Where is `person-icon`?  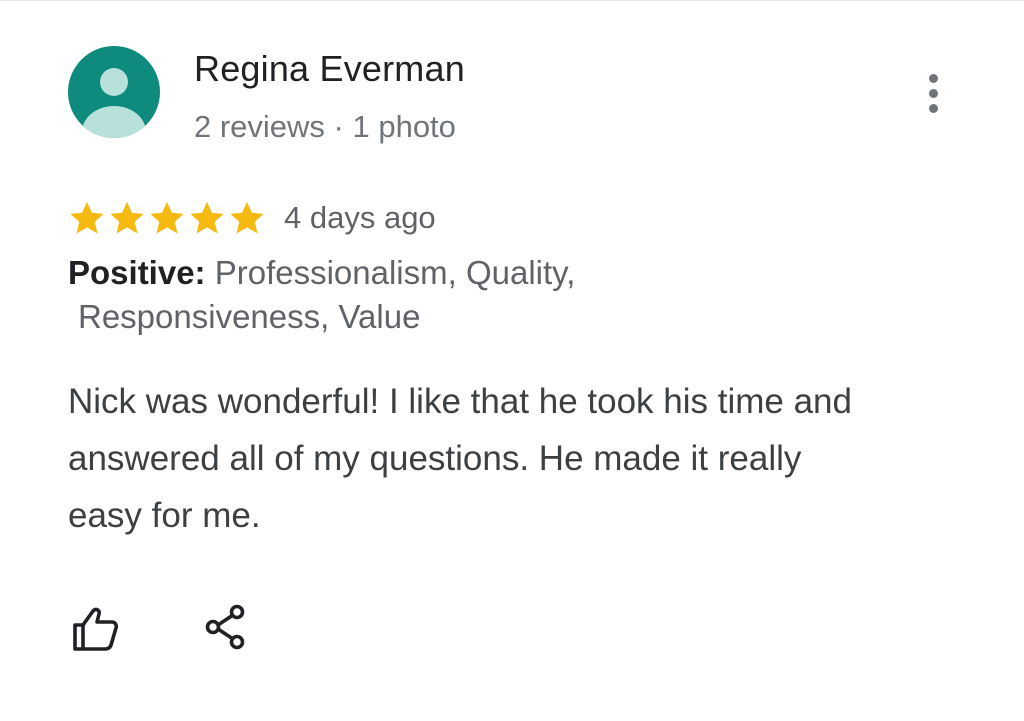
person-icon is located at coordinates (114, 103).